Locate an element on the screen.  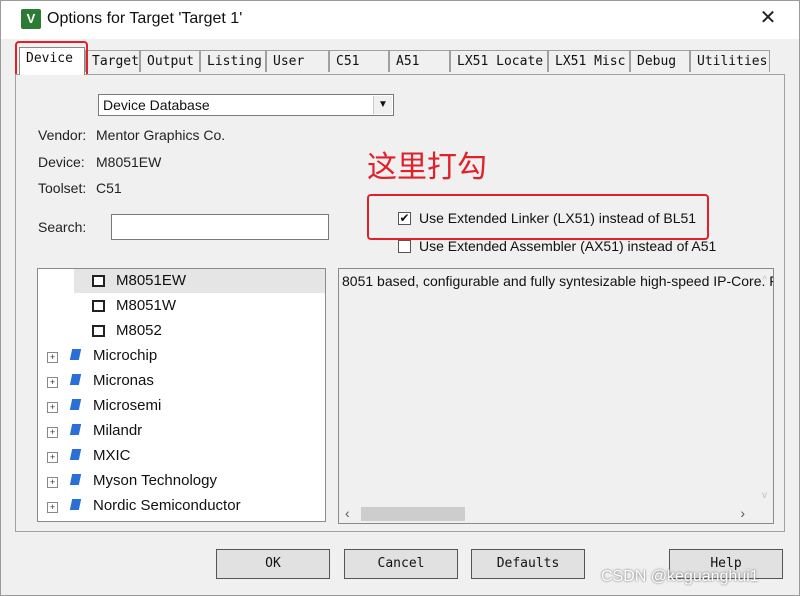
device-database-select: Device Database ▼ is located at coordinates (246, 105).